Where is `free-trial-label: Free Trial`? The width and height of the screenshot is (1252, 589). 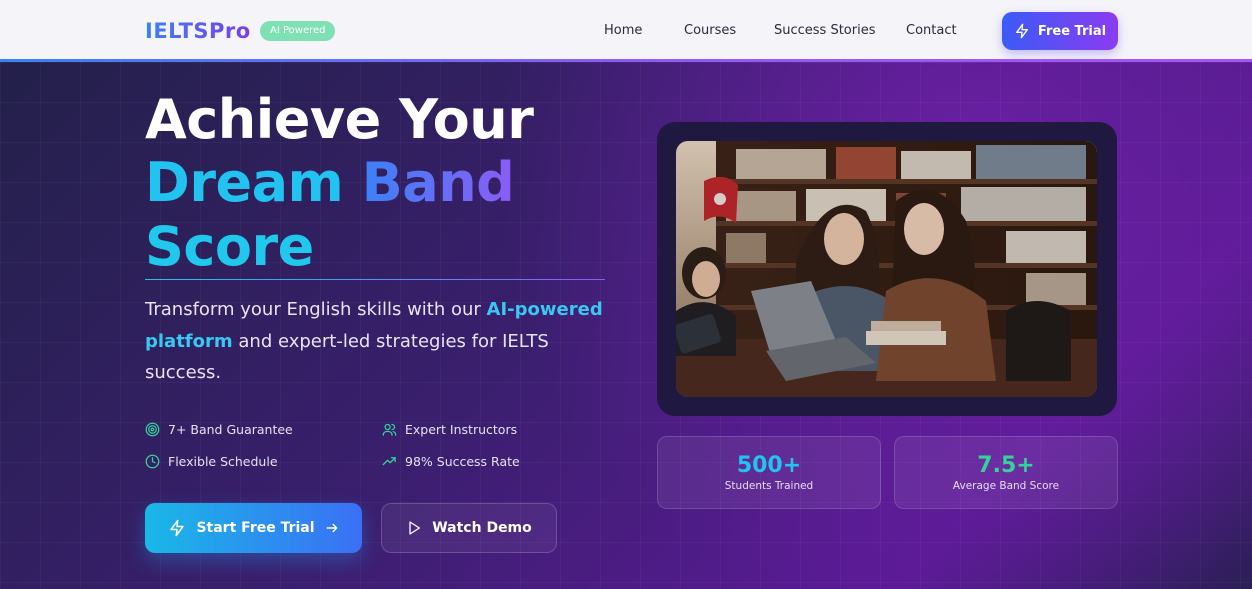
free-trial-label: Free Trial is located at coordinates (1072, 31).